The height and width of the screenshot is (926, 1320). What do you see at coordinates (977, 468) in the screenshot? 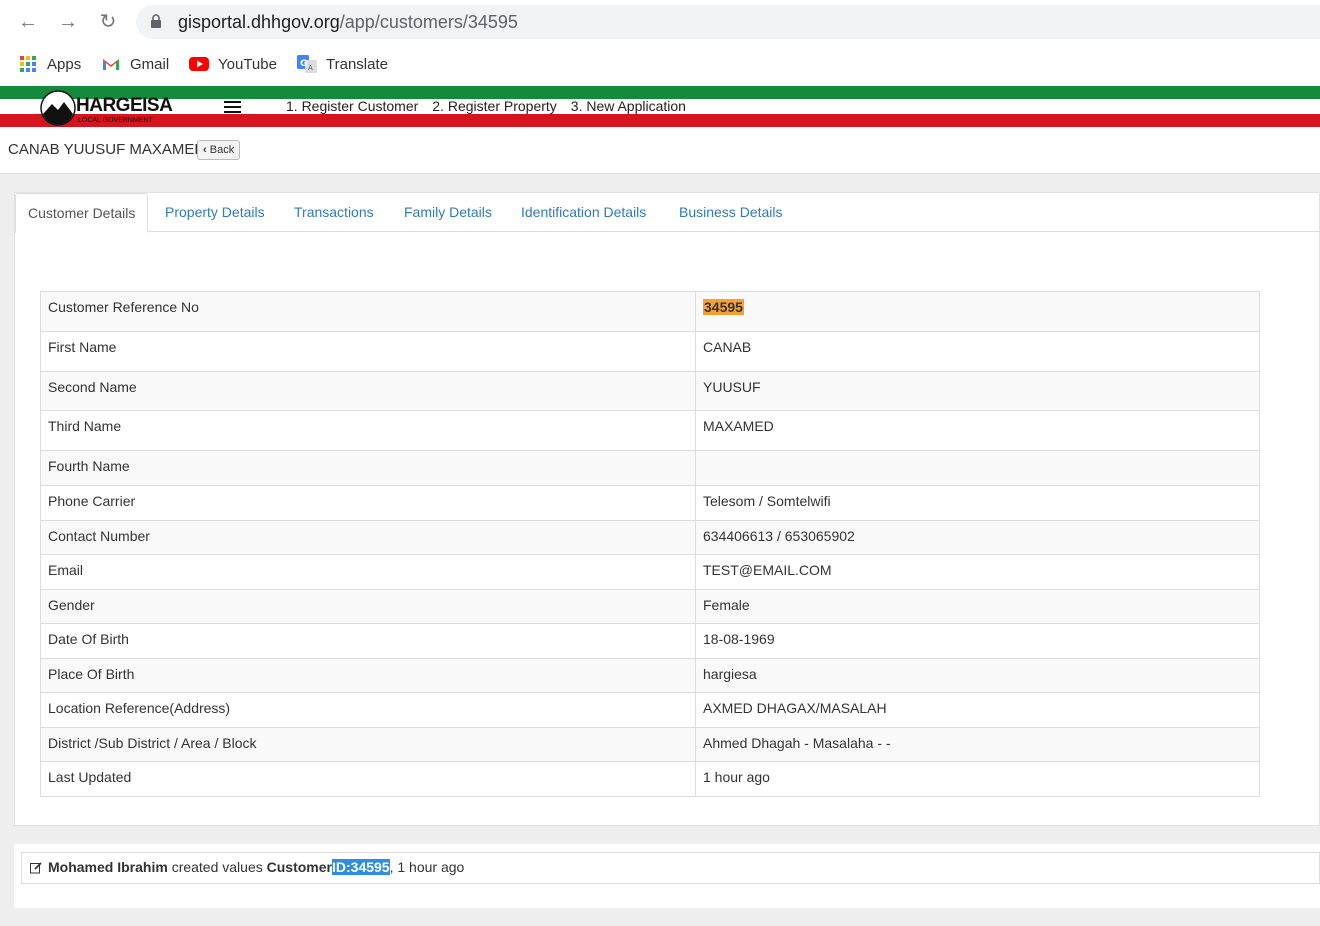
I see `field-value` at bounding box center [977, 468].